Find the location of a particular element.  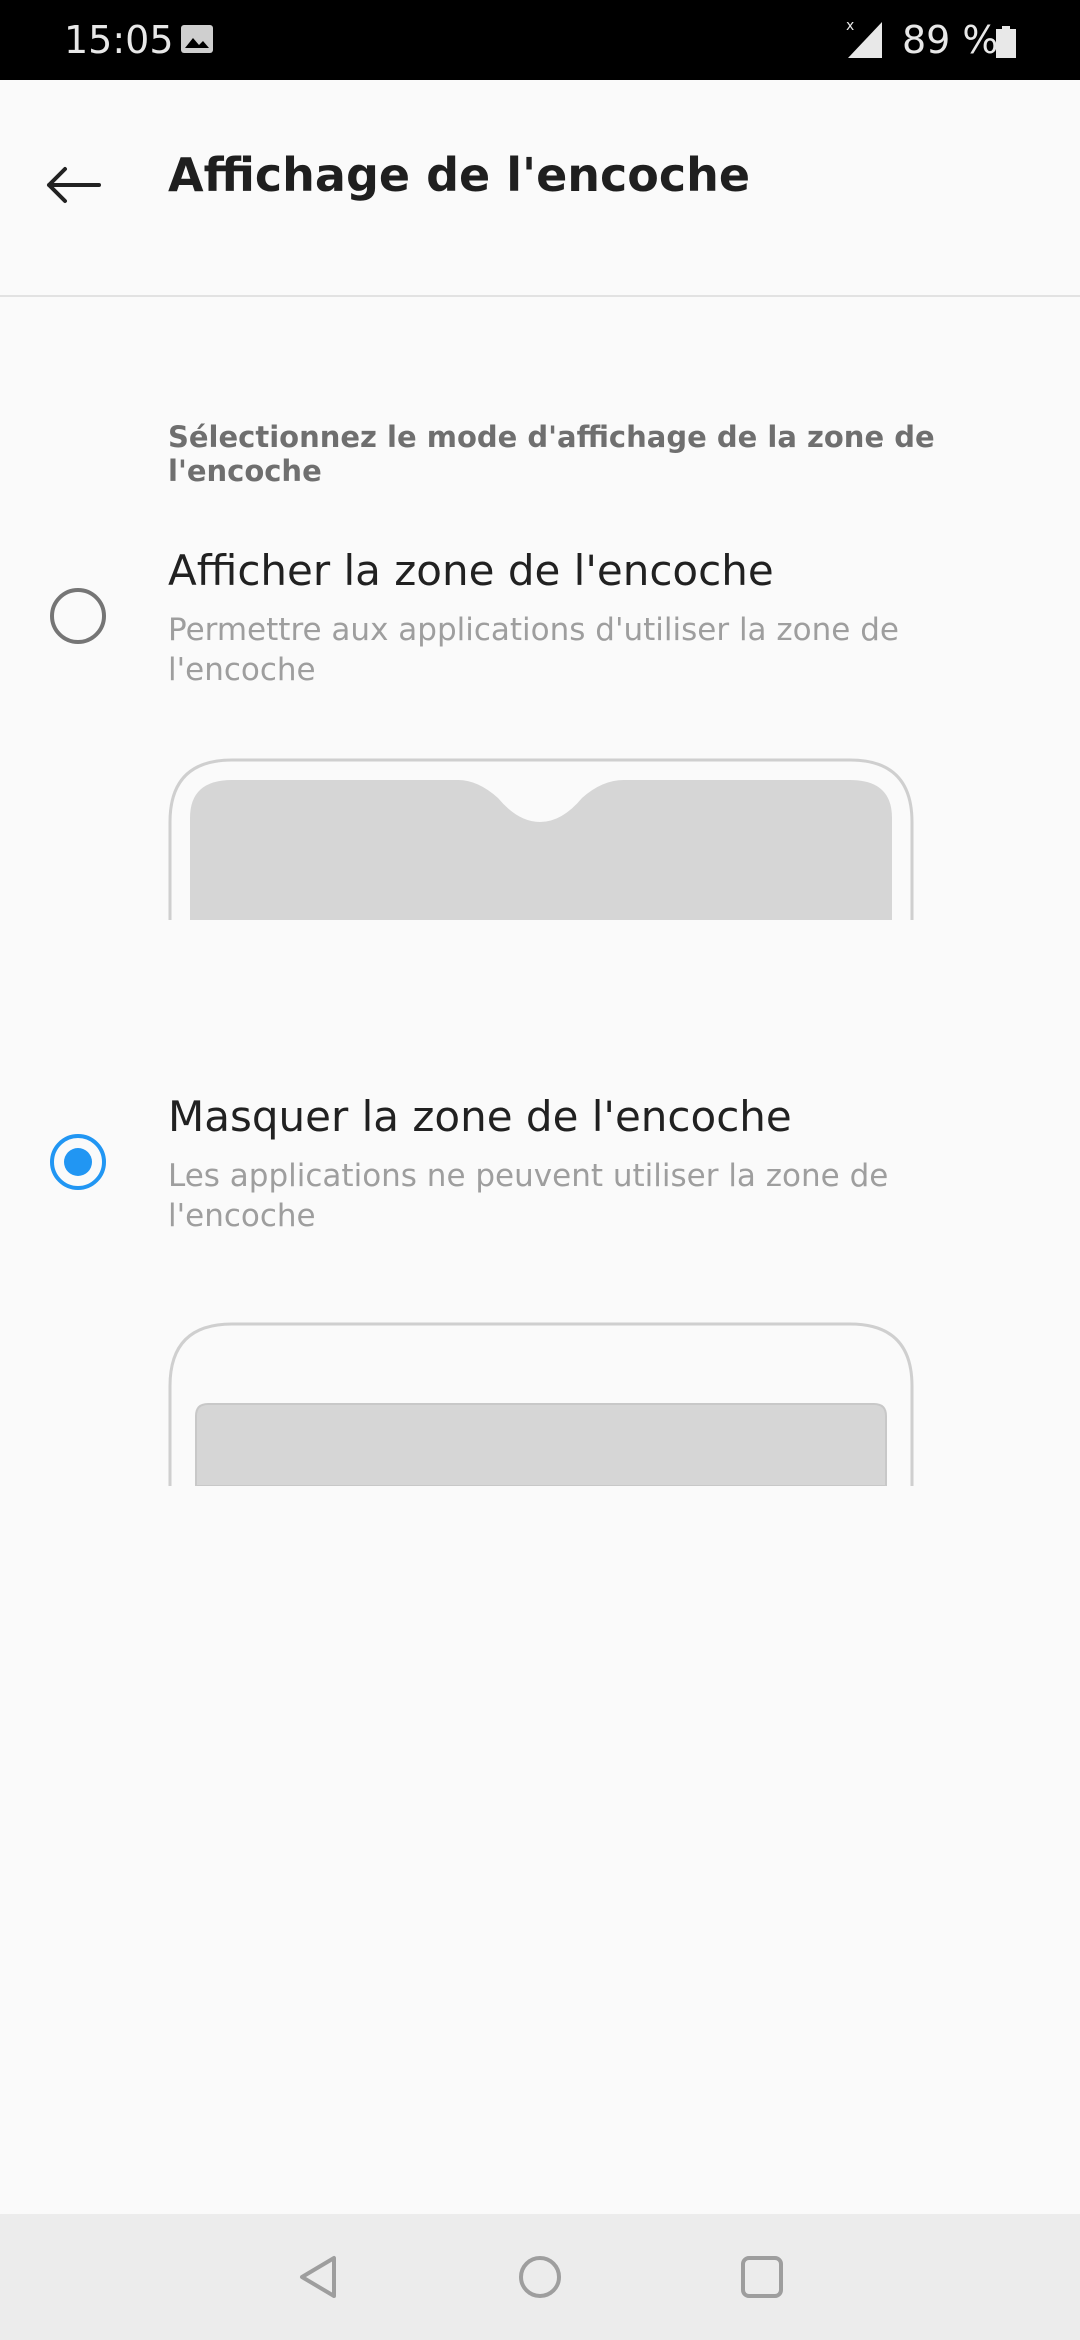

navigation-bar is located at coordinates (540, 2277).